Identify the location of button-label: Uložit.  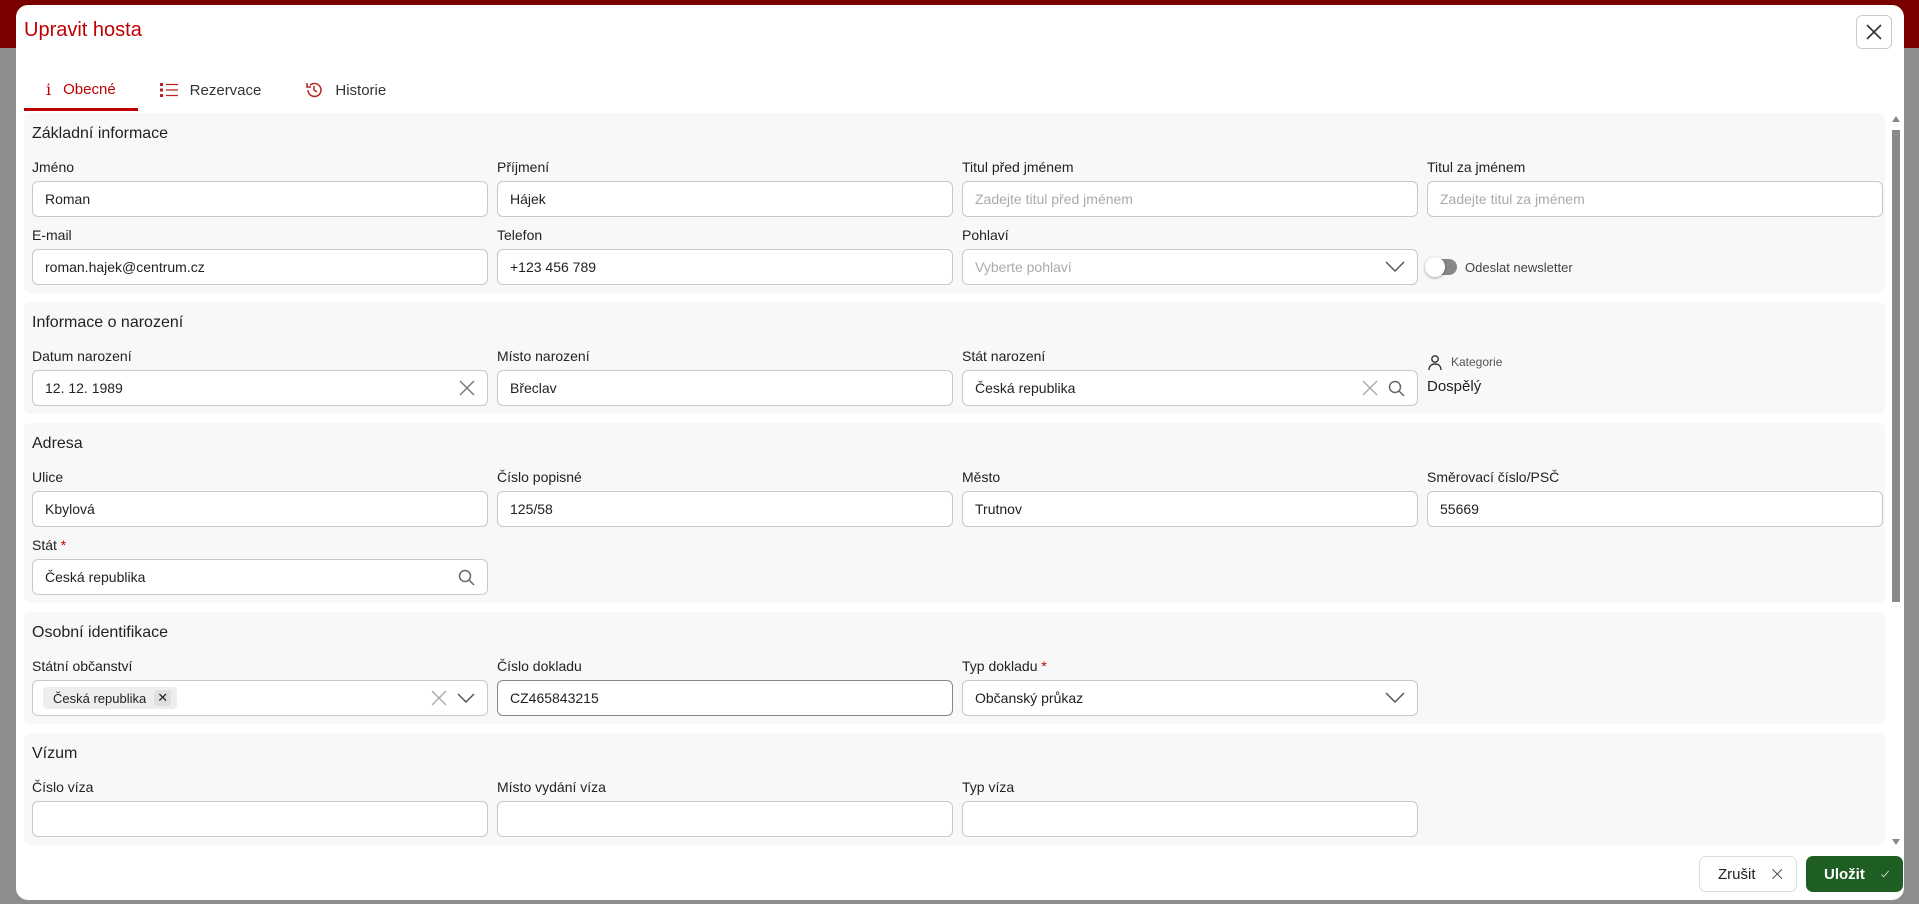
(1844, 874).